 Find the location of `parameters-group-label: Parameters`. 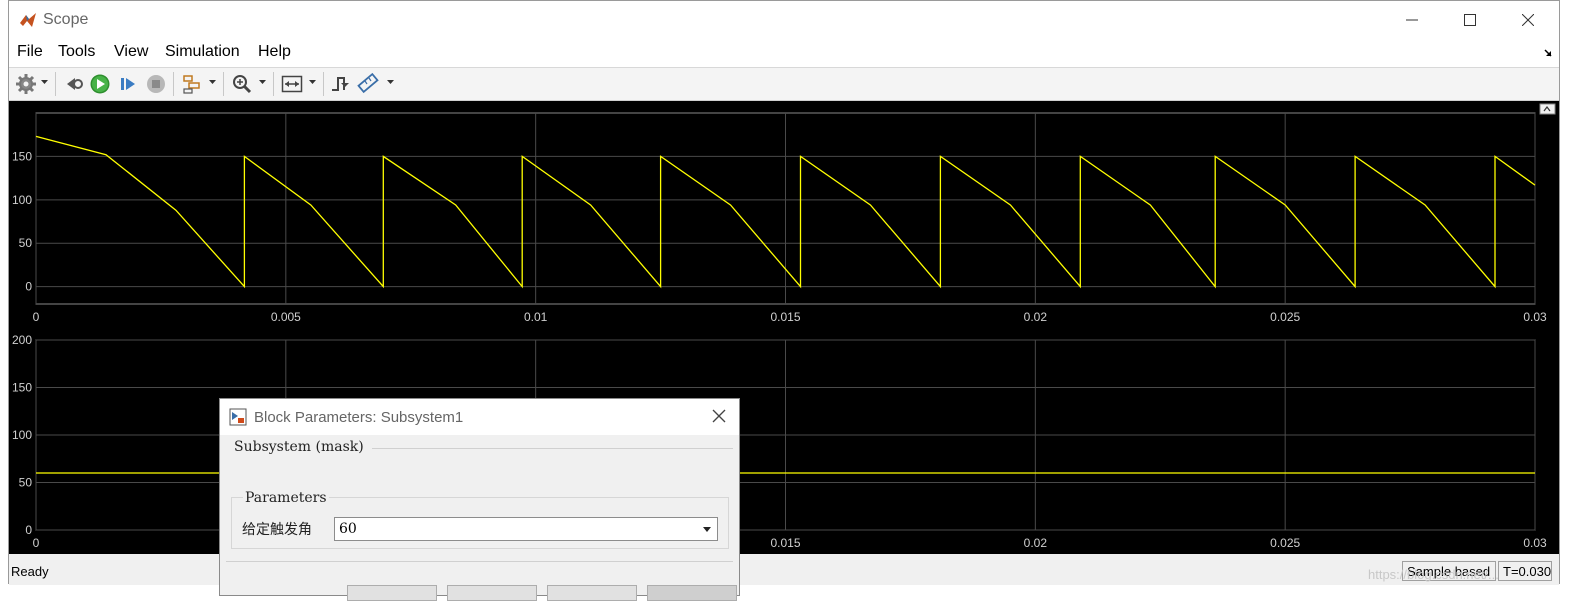

parameters-group-label: Parameters is located at coordinates (286, 498).